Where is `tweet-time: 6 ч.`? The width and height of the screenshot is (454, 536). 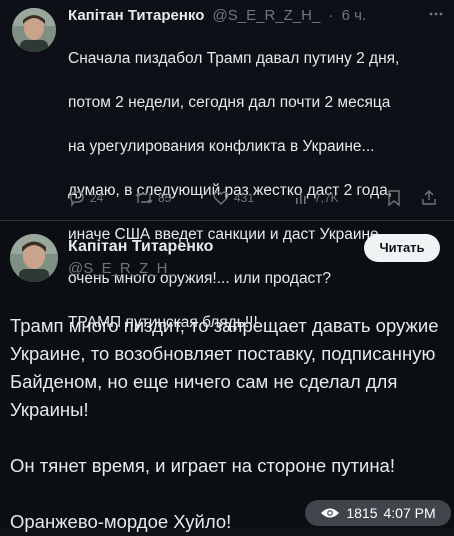 tweet-time: 6 ч. is located at coordinates (354, 15).